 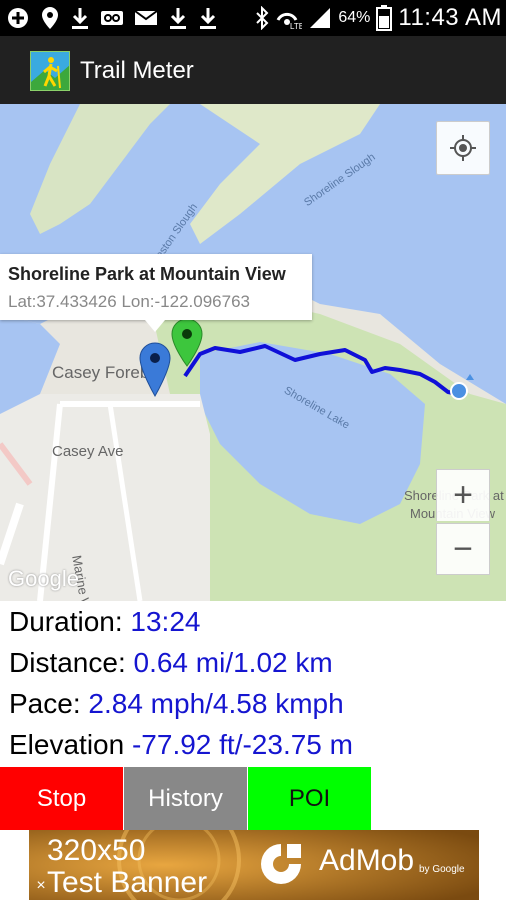 I want to click on current-marker-icon, so click(x=155, y=370).